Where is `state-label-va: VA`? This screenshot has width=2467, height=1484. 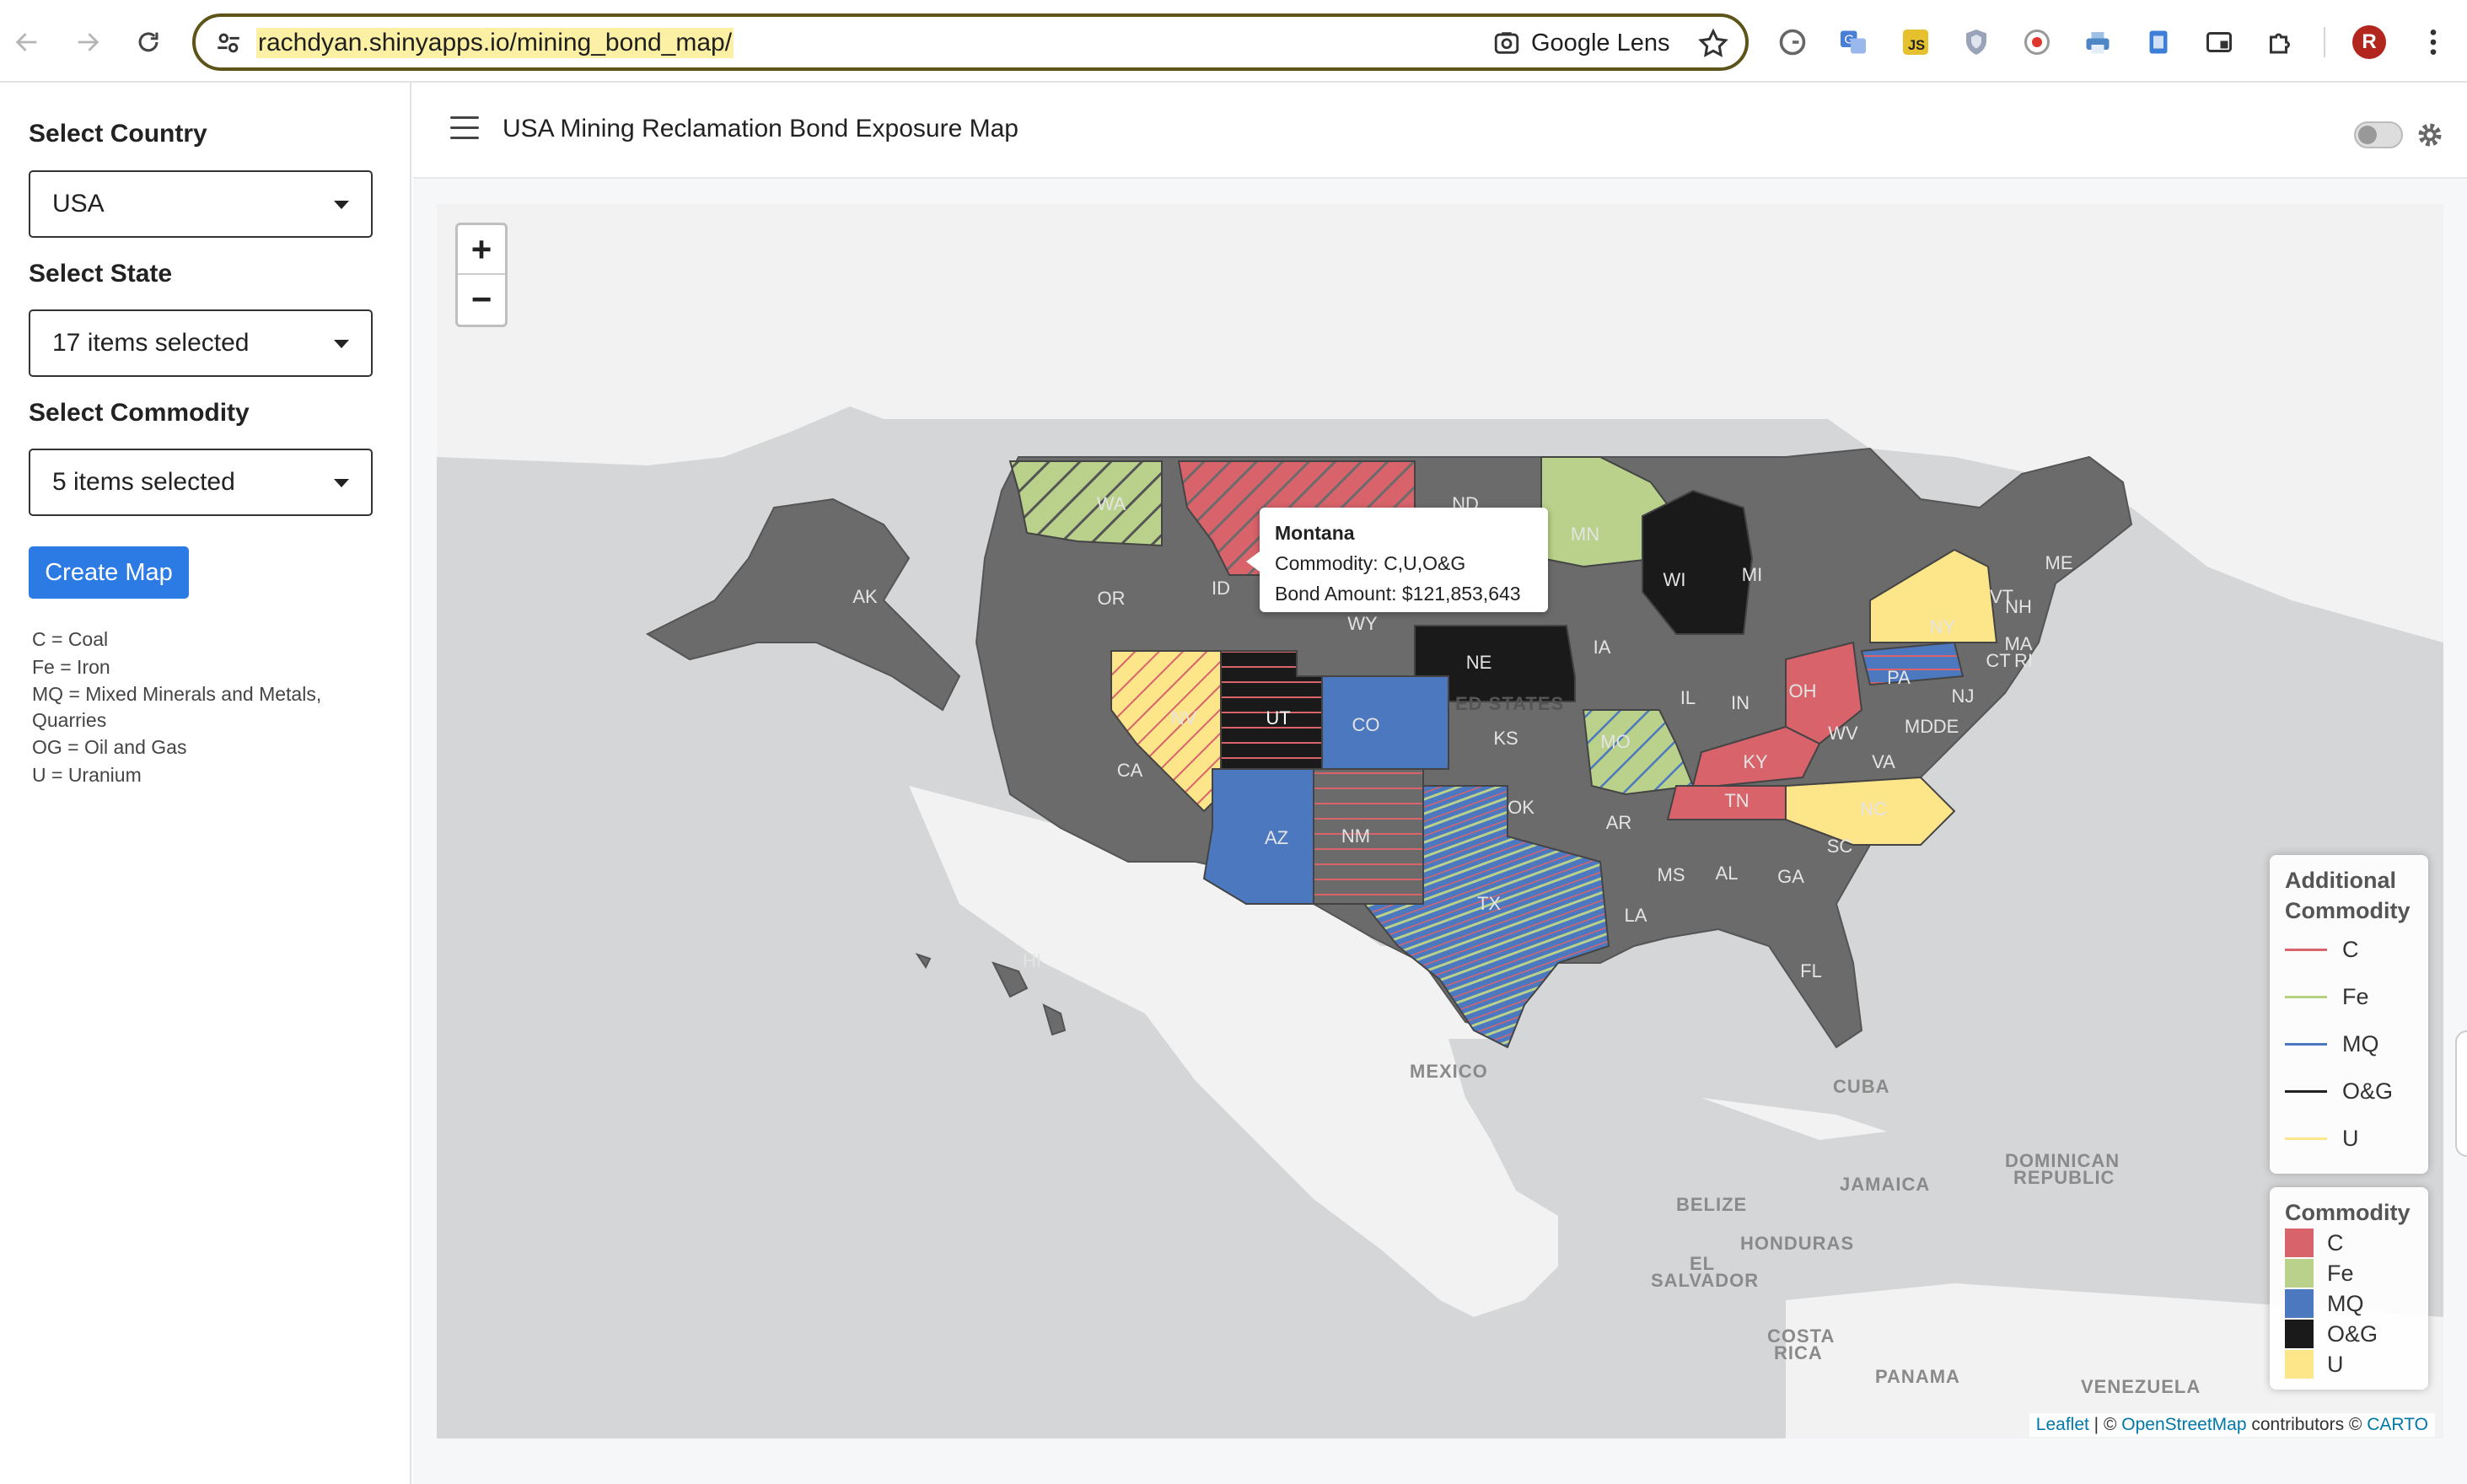
state-label-va: VA is located at coordinates (1883, 761).